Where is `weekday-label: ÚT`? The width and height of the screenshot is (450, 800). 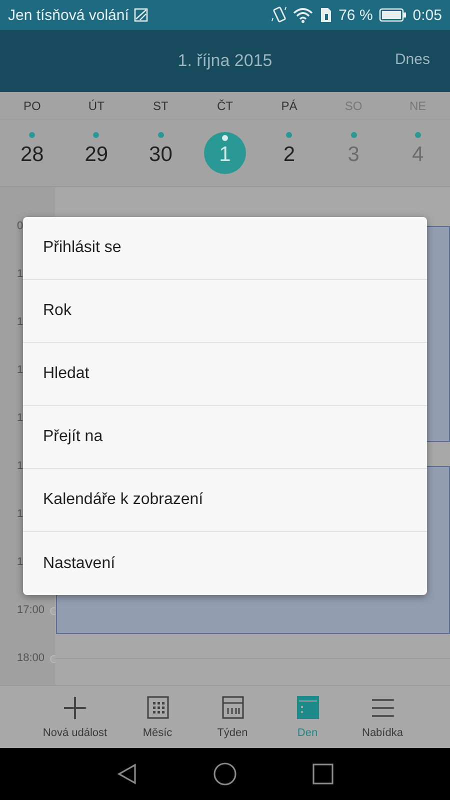
weekday-label: ÚT is located at coordinates (96, 105).